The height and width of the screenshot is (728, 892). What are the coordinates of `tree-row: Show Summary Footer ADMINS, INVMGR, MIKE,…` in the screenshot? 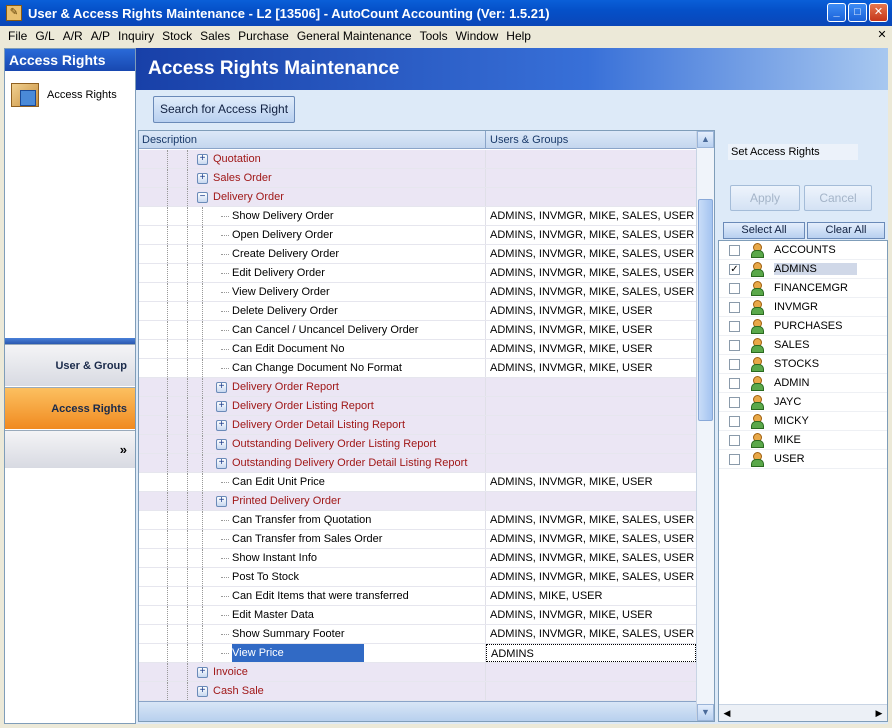 It's located at (417, 634).